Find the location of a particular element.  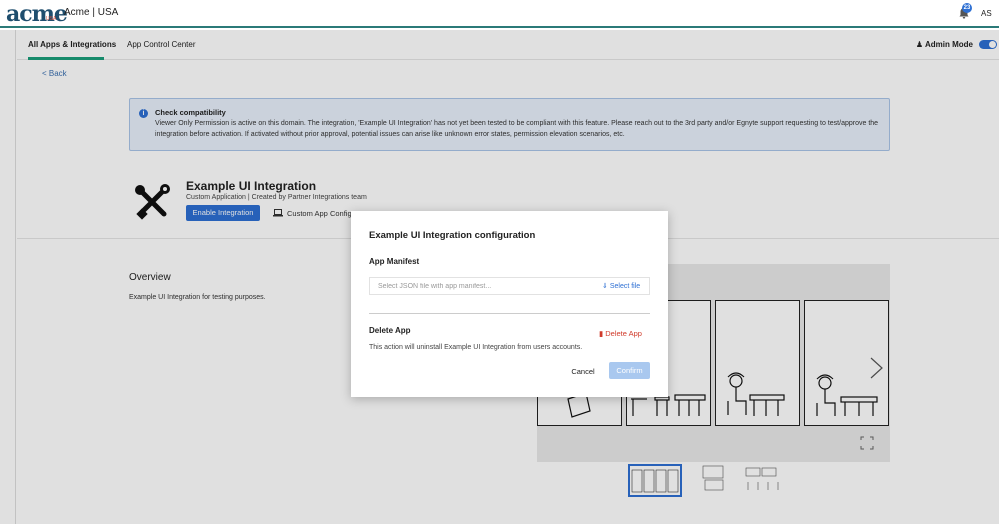

notification-badge: 23 is located at coordinates (967, 8).